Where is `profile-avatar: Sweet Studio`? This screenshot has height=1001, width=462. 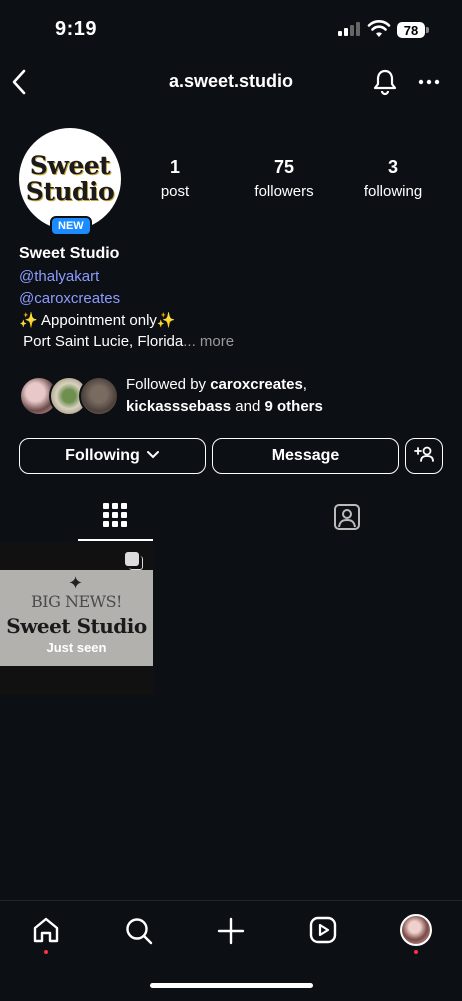 profile-avatar: Sweet Studio is located at coordinates (70, 179).